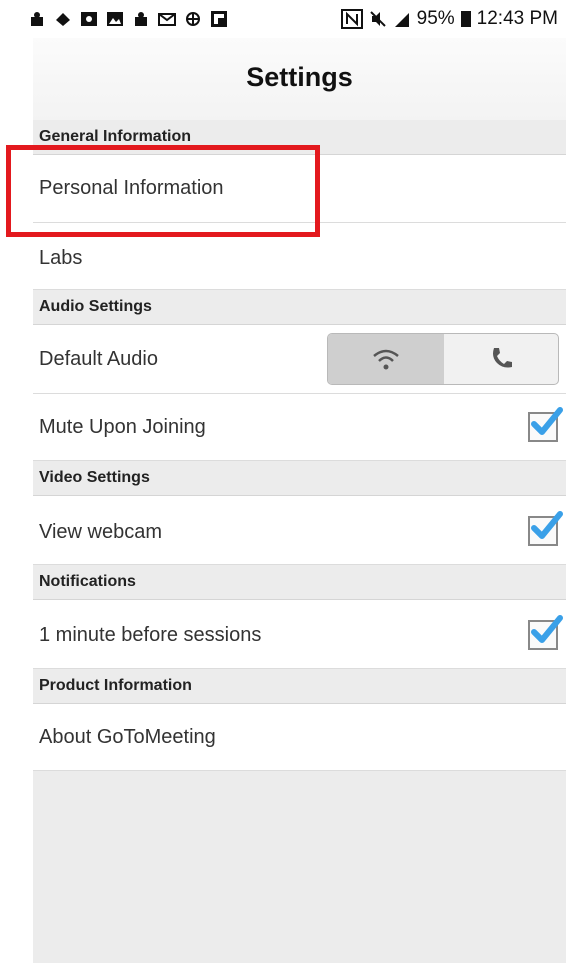  Describe the element at coordinates (127, 737) in the screenshot. I see `row-label: About GoToMeeting` at that location.